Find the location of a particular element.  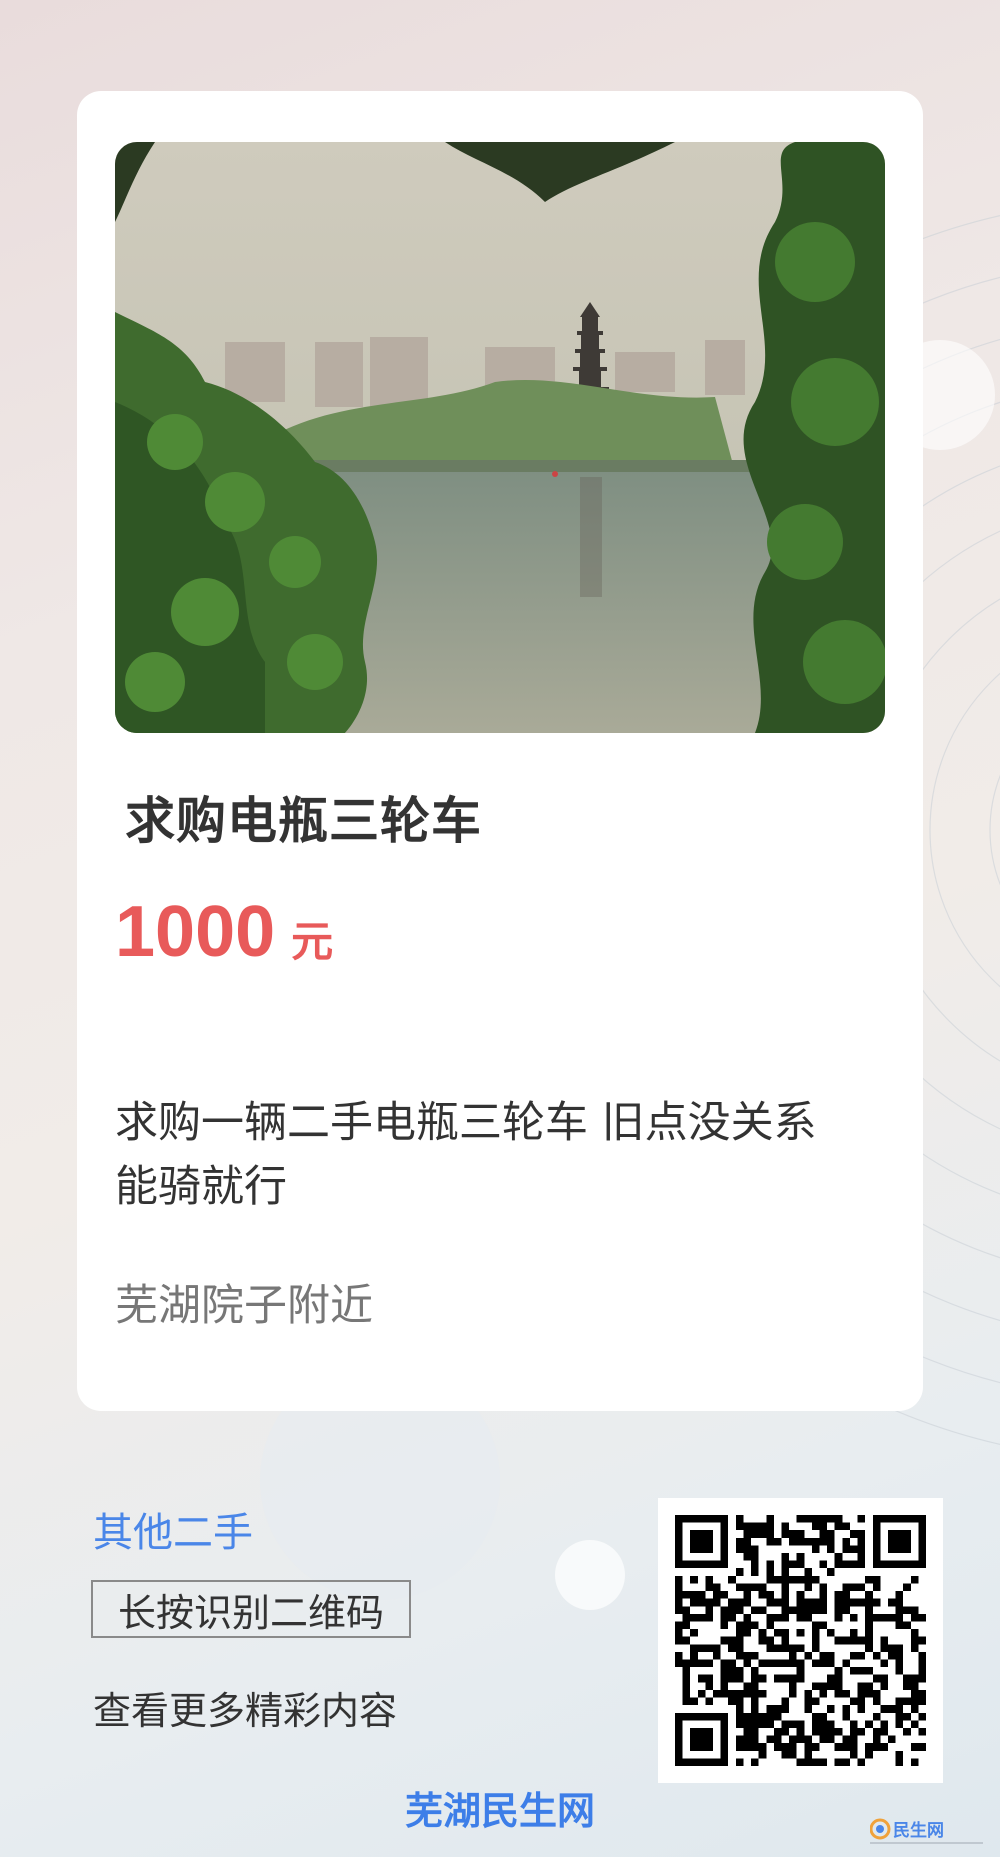

post-title: 求购电瓶三轮车 is located at coordinates (303, 821).